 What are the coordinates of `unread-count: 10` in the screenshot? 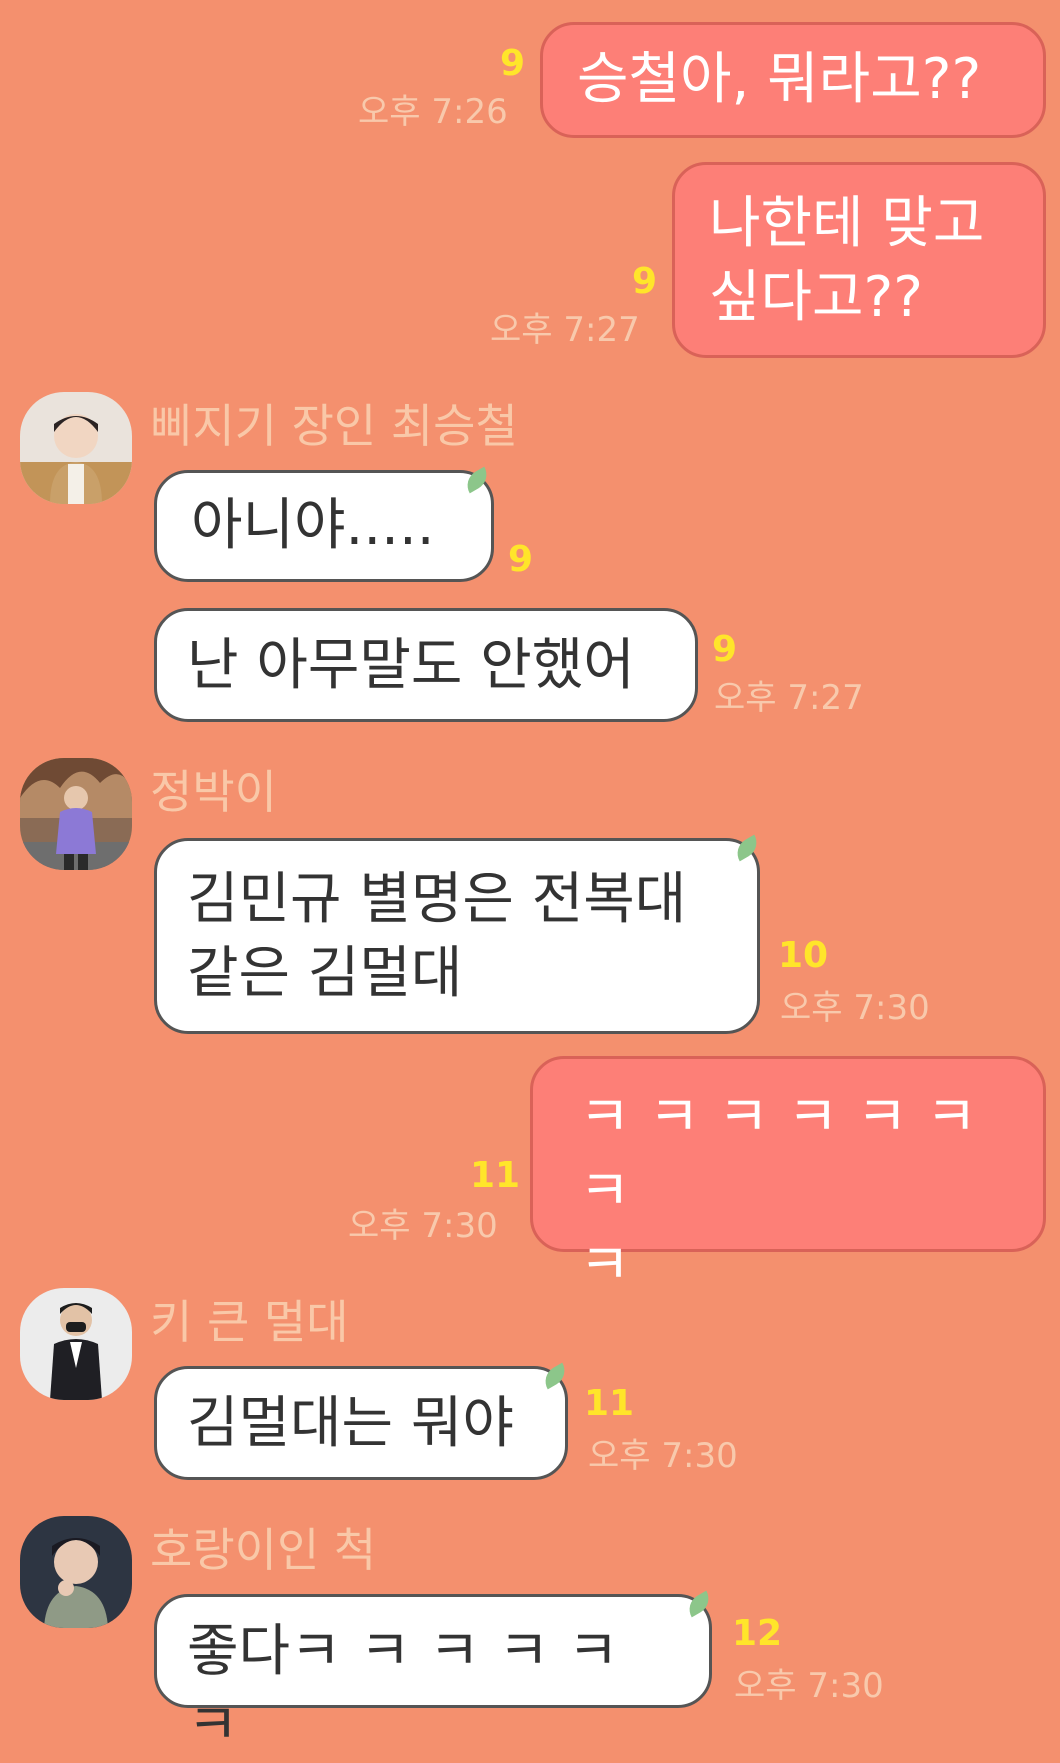 It's located at (803, 955).